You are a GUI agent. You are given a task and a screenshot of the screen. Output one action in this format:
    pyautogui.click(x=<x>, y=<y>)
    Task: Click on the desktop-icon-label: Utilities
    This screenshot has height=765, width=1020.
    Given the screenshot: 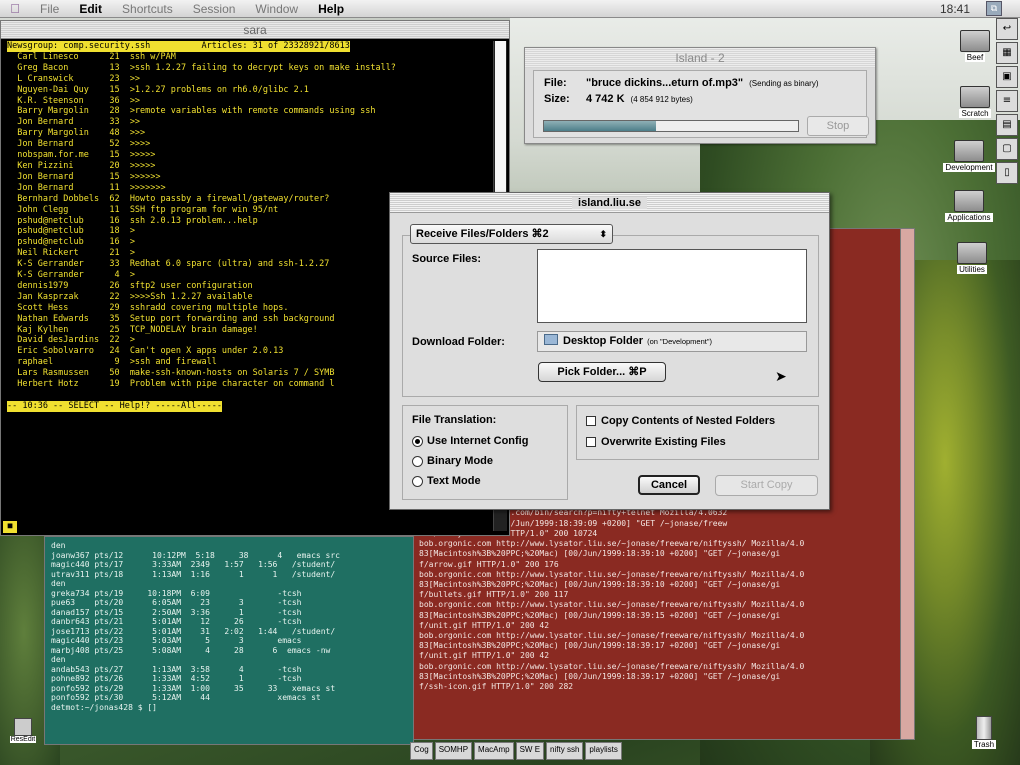 What is the action you would take?
    pyautogui.click(x=972, y=269)
    